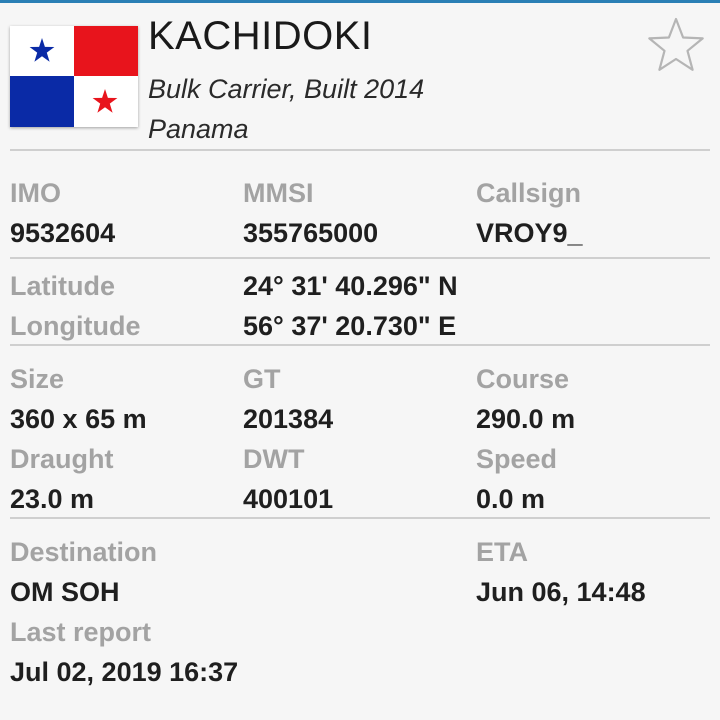 The image size is (720, 720). What do you see at coordinates (561, 592) in the screenshot?
I see `eta-value: Jun 06, 14:48` at bounding box center [561, 592].